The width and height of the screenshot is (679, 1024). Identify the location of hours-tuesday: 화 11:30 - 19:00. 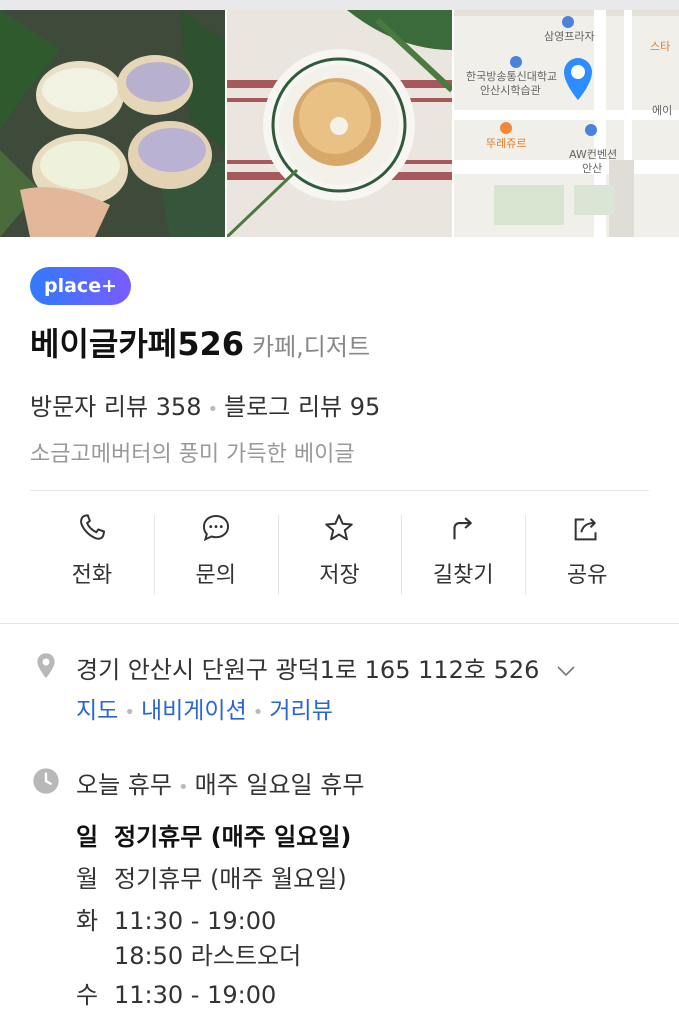
(362, 921).